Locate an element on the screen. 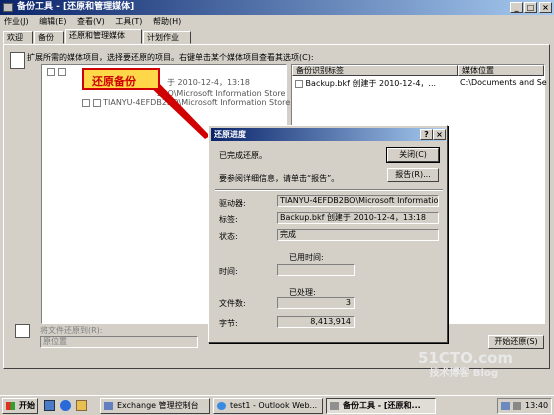 The width and height of the screenshot is (554, 415). restore-to-select: 原位置 is located at coordinates (119, 342).